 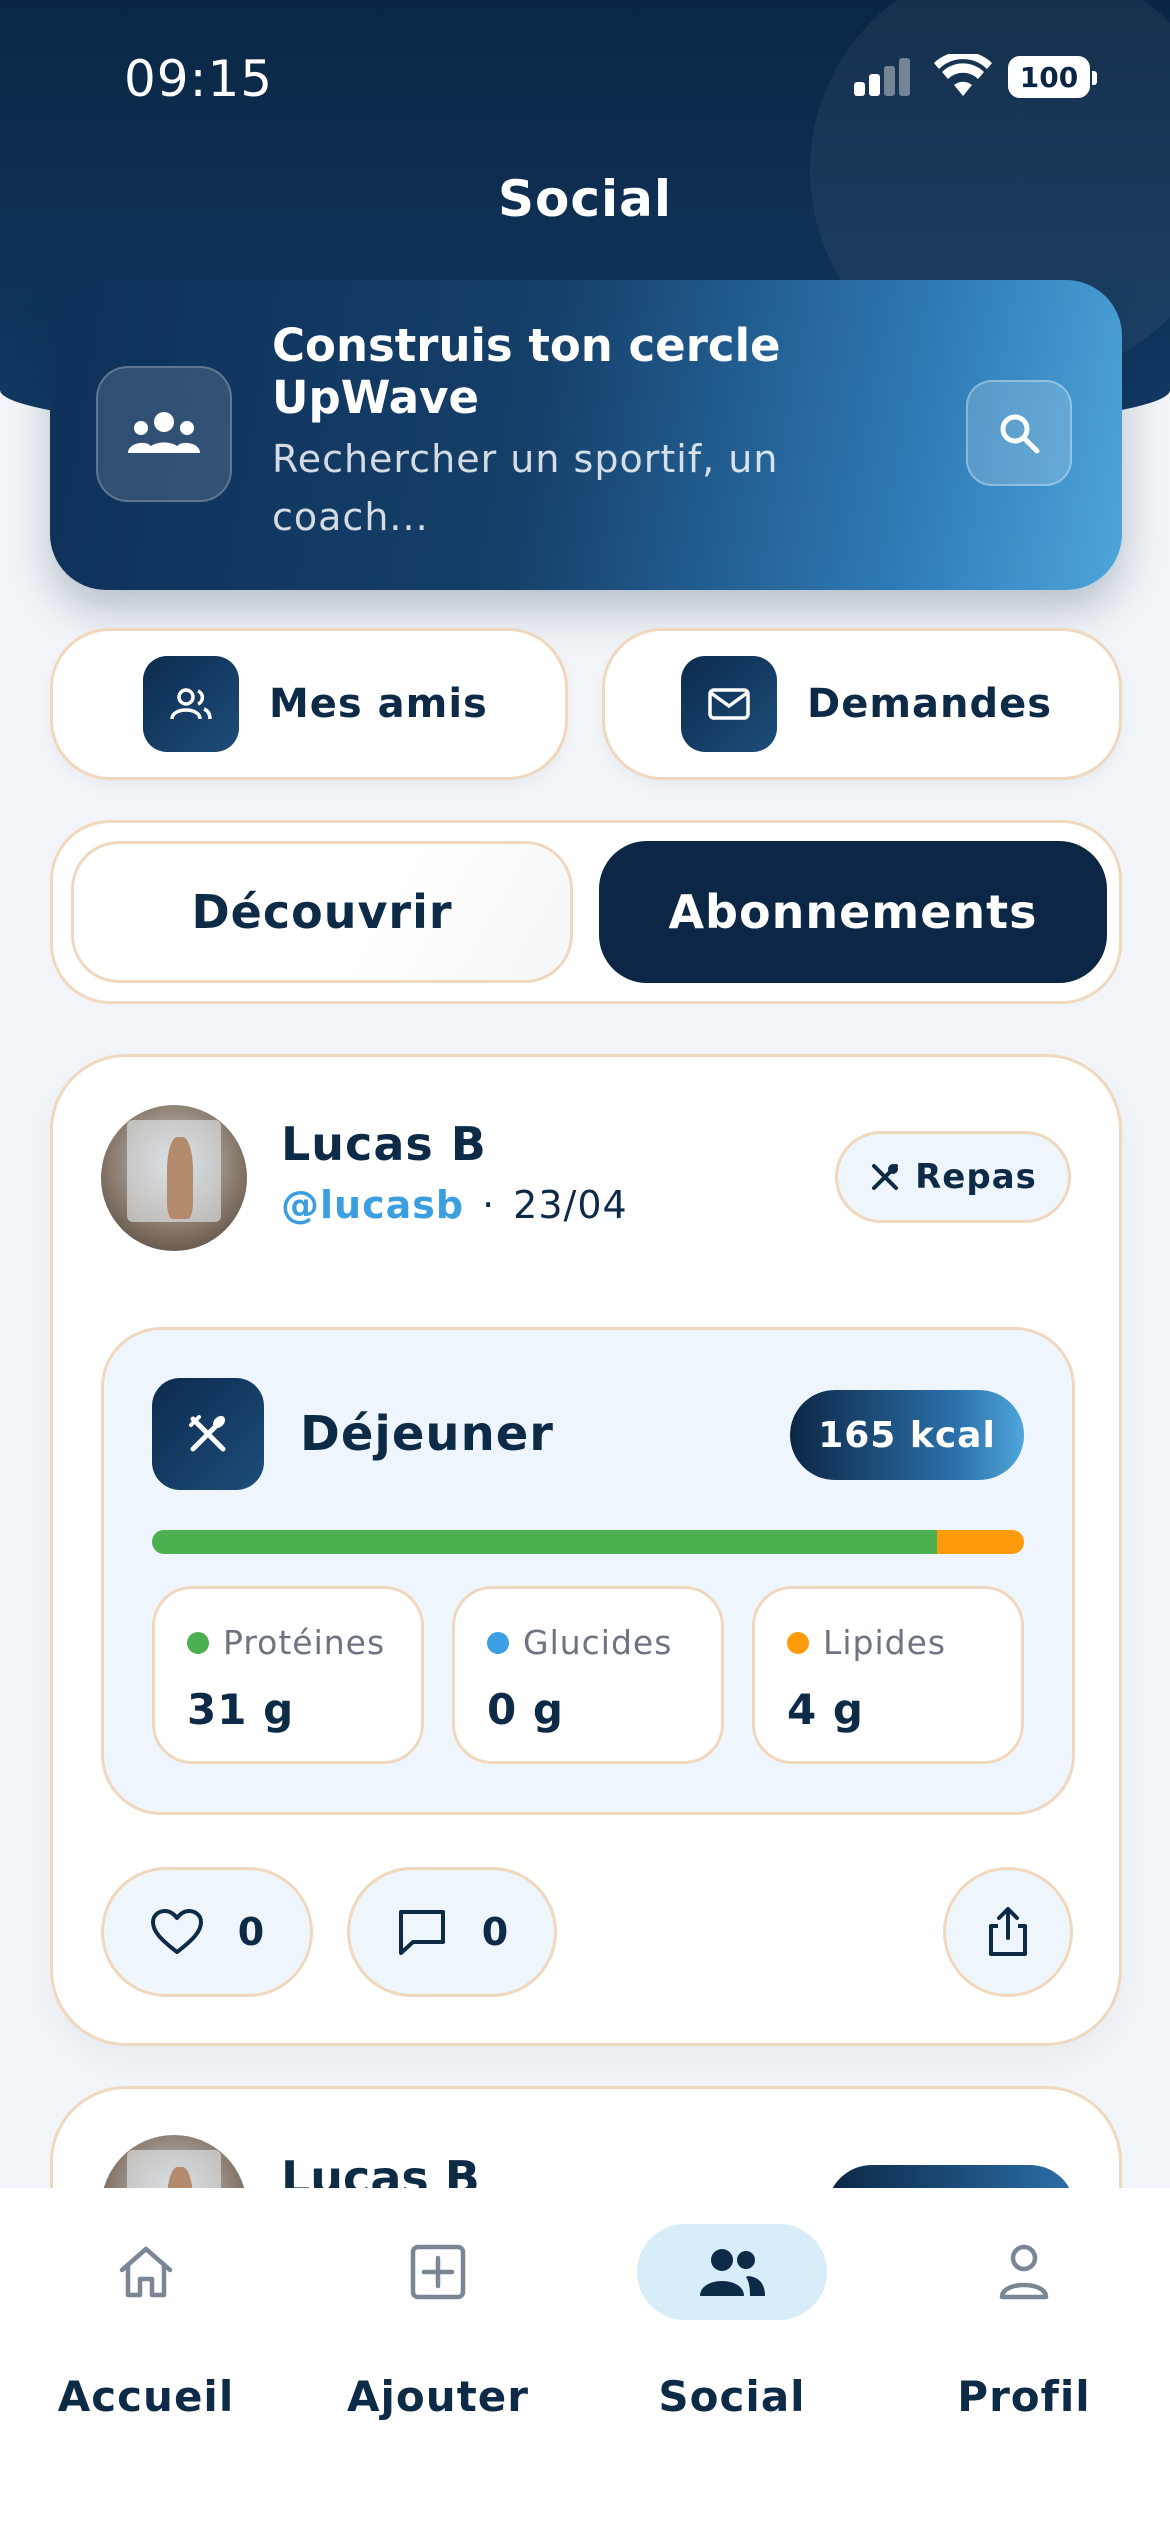 What do you see at coordinates (853, 912) in the screenshot?
I see `tab-subscriptions: Abonnements` at bounding box center [853, 912].